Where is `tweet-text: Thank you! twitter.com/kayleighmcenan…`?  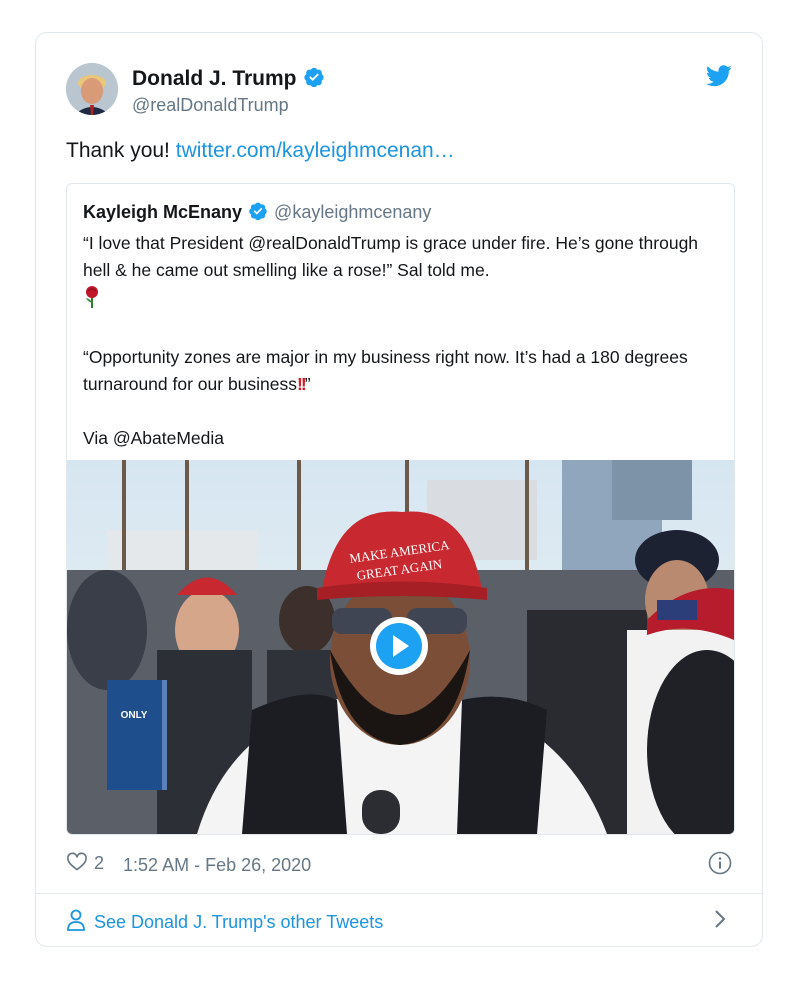 tweet-text: Thank you! twitter.com/kayleighmcenan… is located at coordinates (260, 150).